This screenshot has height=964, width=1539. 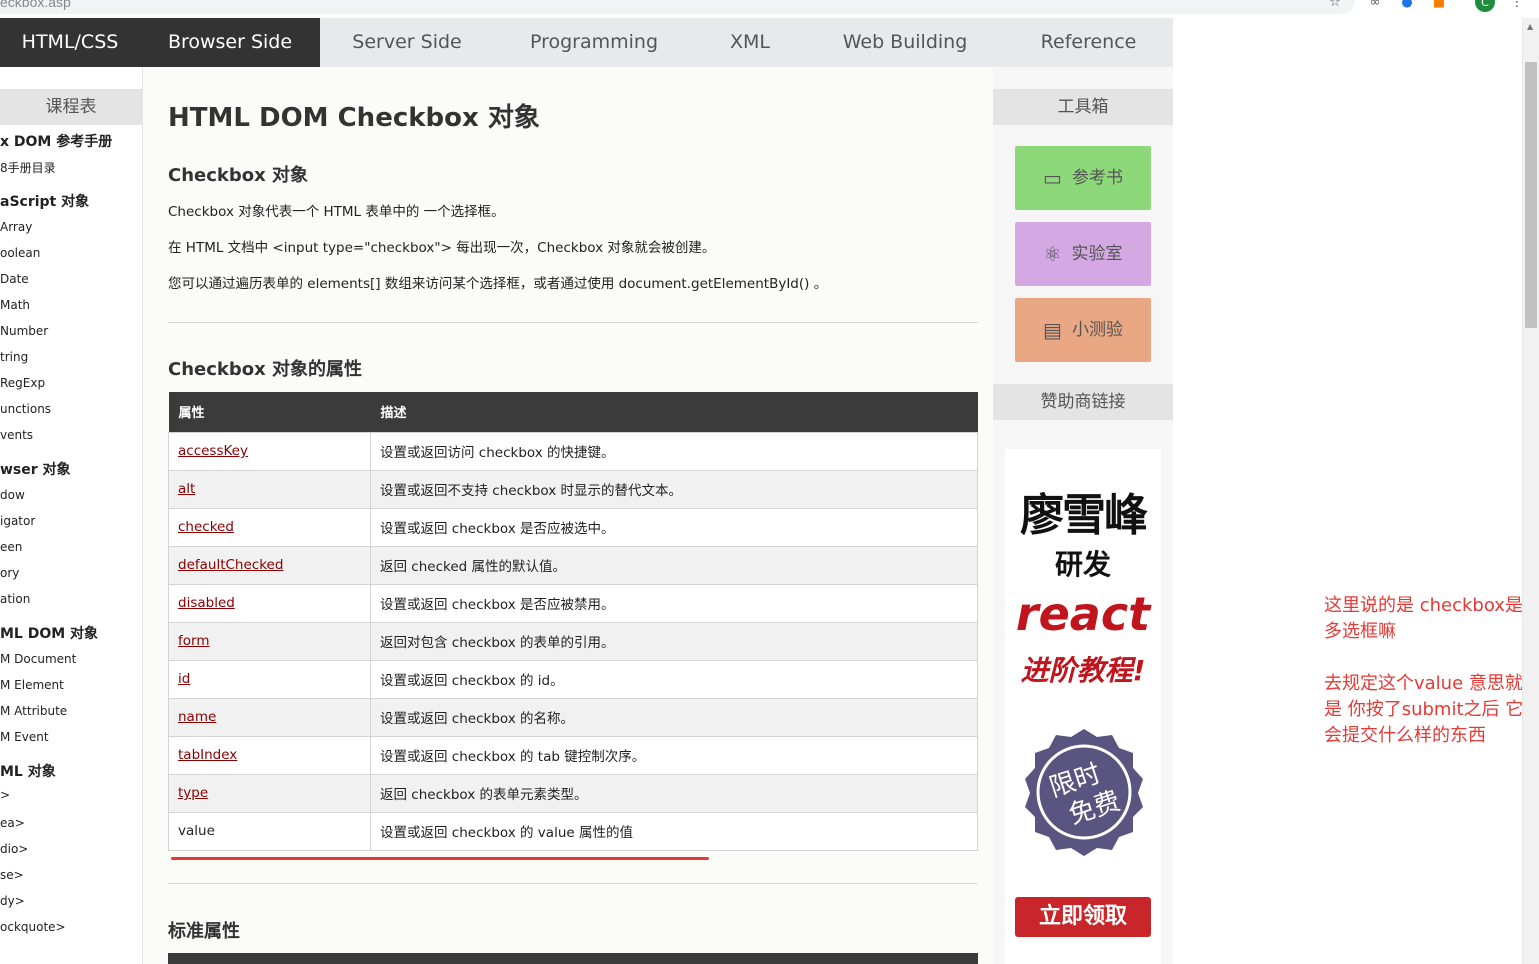 I want to click on table-row: checked 设置或返回 checkbox 是否应被选中。, so click(x=573, y=527).